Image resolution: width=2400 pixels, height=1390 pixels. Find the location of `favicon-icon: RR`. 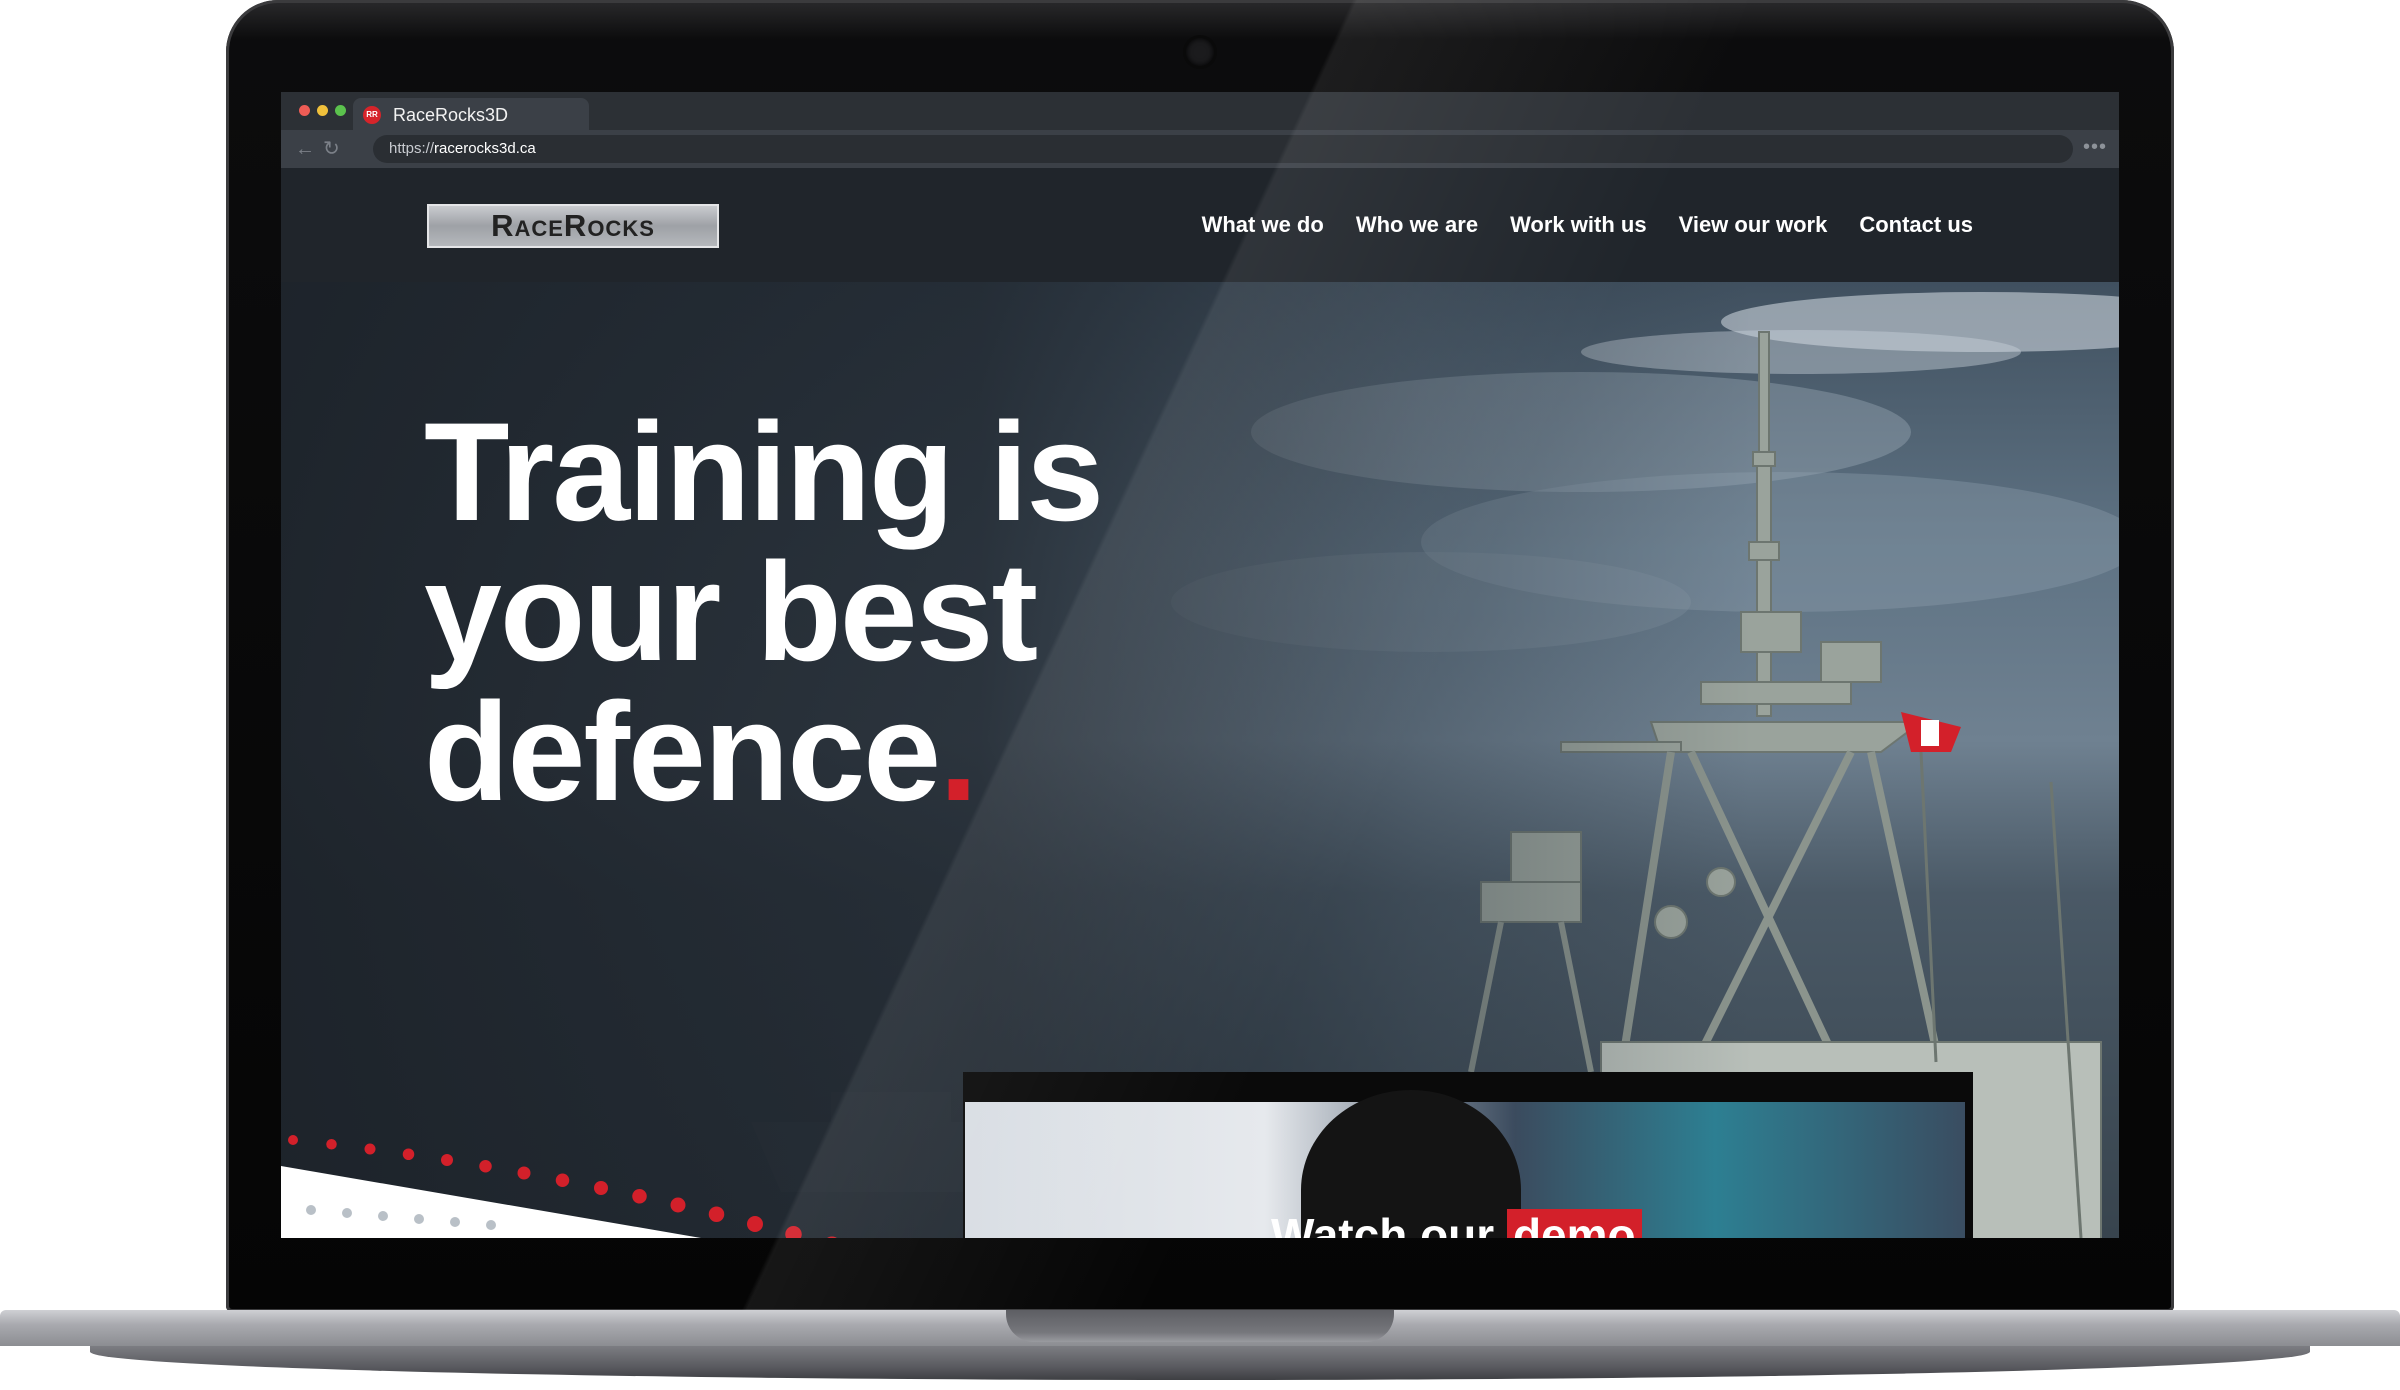

favicon-icon: RR is located at coordinates (372, 115).